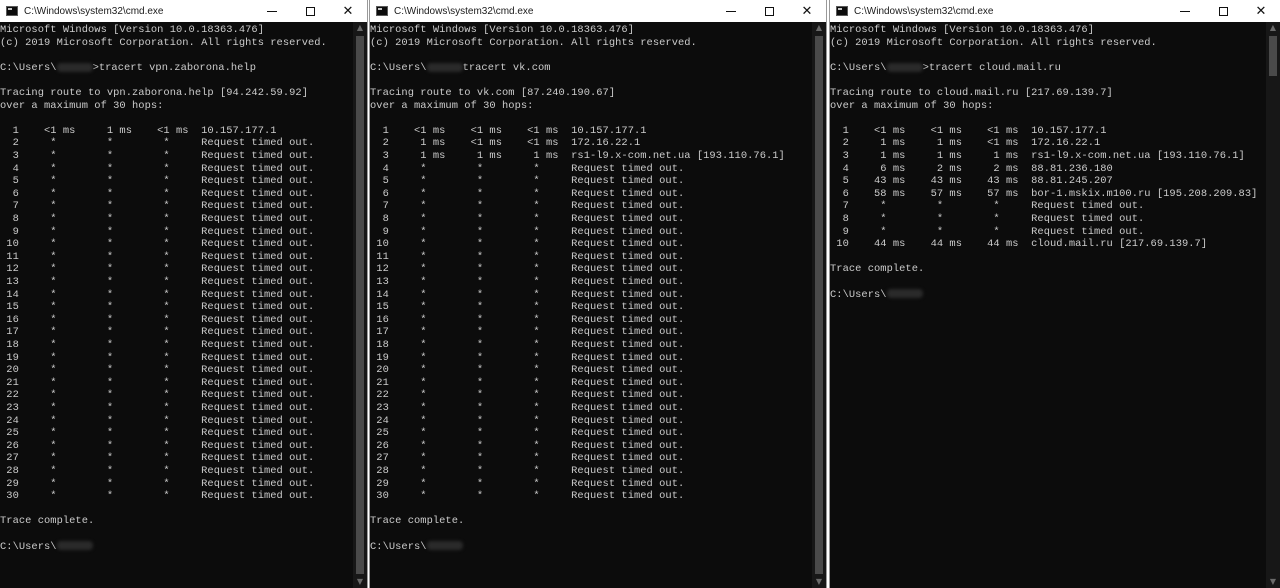 This screenshot has width=1280, height=588. Describe the element at coordinates (527, 458) in the screenshot. I see `hop-row: 27 * * * Request timed out.` at that location.